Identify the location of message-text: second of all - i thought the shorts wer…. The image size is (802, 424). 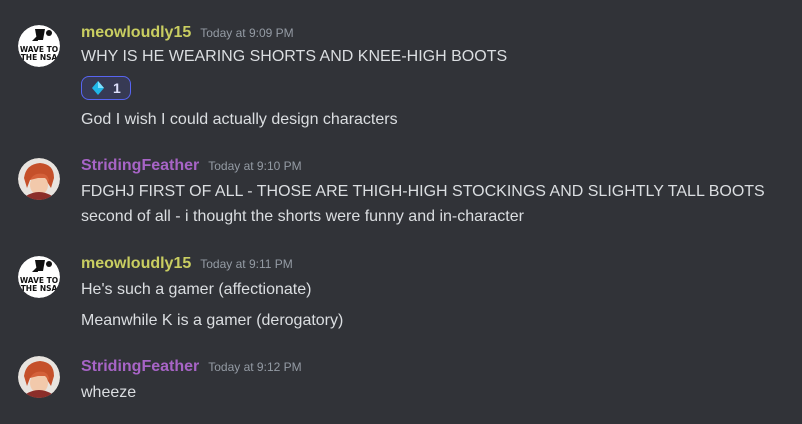
(302, 216).